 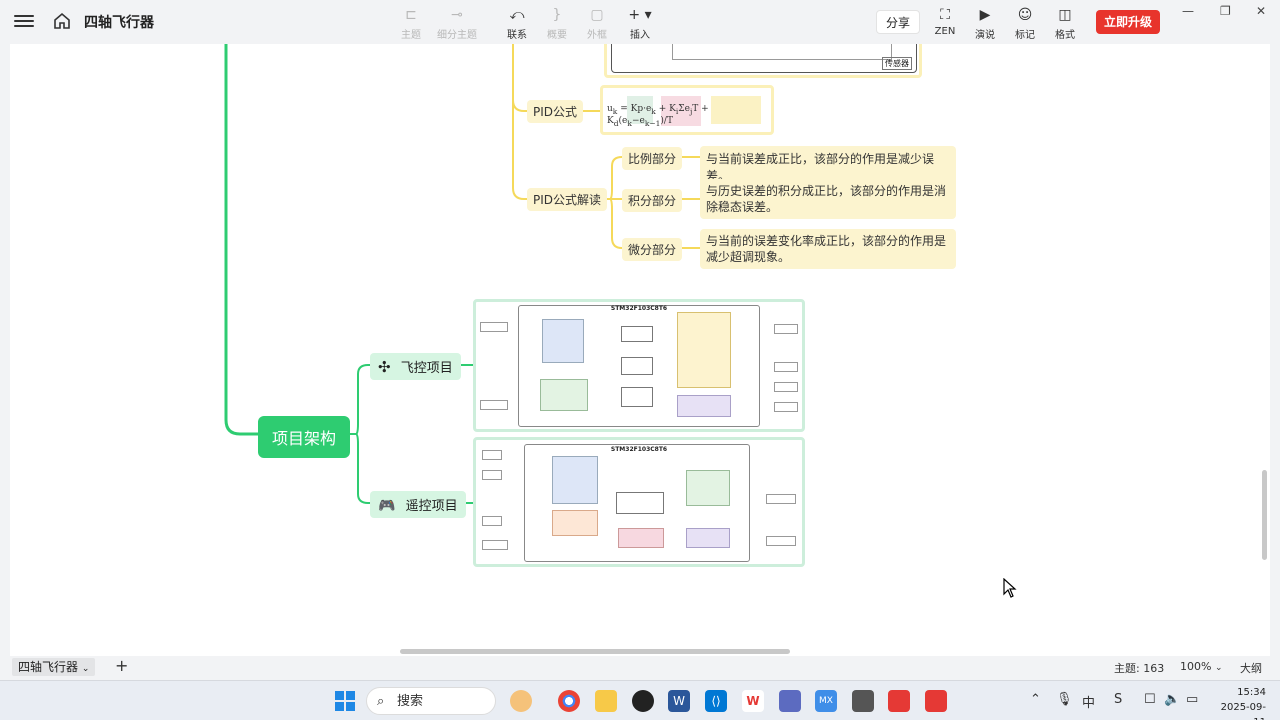 I want to click on topic-count: 主题: 163, so click(x=1139, y=668).